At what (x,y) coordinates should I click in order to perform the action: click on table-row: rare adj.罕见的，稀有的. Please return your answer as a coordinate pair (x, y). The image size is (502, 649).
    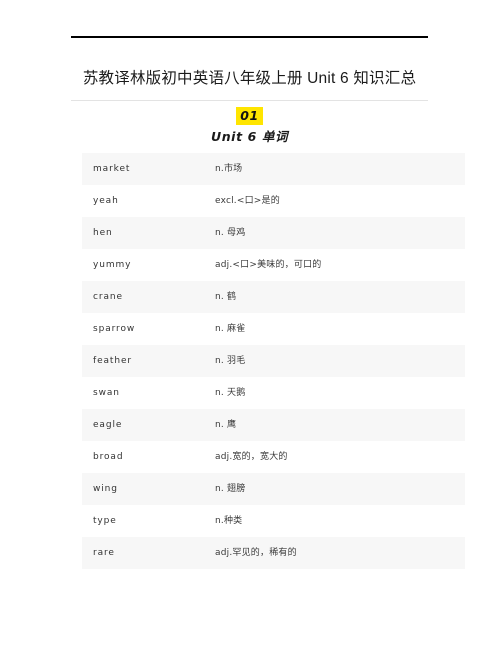
    Looking at the image, I should click on (273, 553).